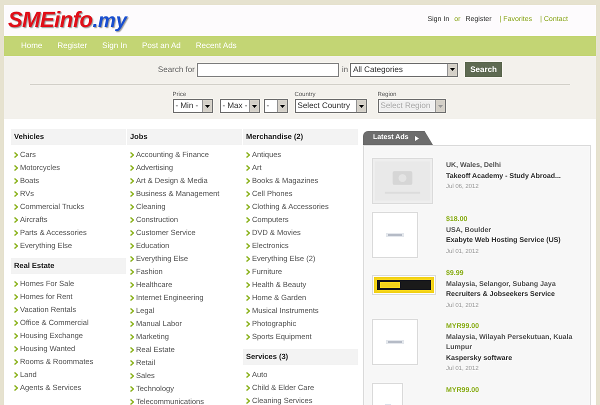 The height and width of the screenshot is (405, 600). Describe the element at coordinates (67, 20) in the screenshot. I see `logo: SMEinfo.my` at that location.